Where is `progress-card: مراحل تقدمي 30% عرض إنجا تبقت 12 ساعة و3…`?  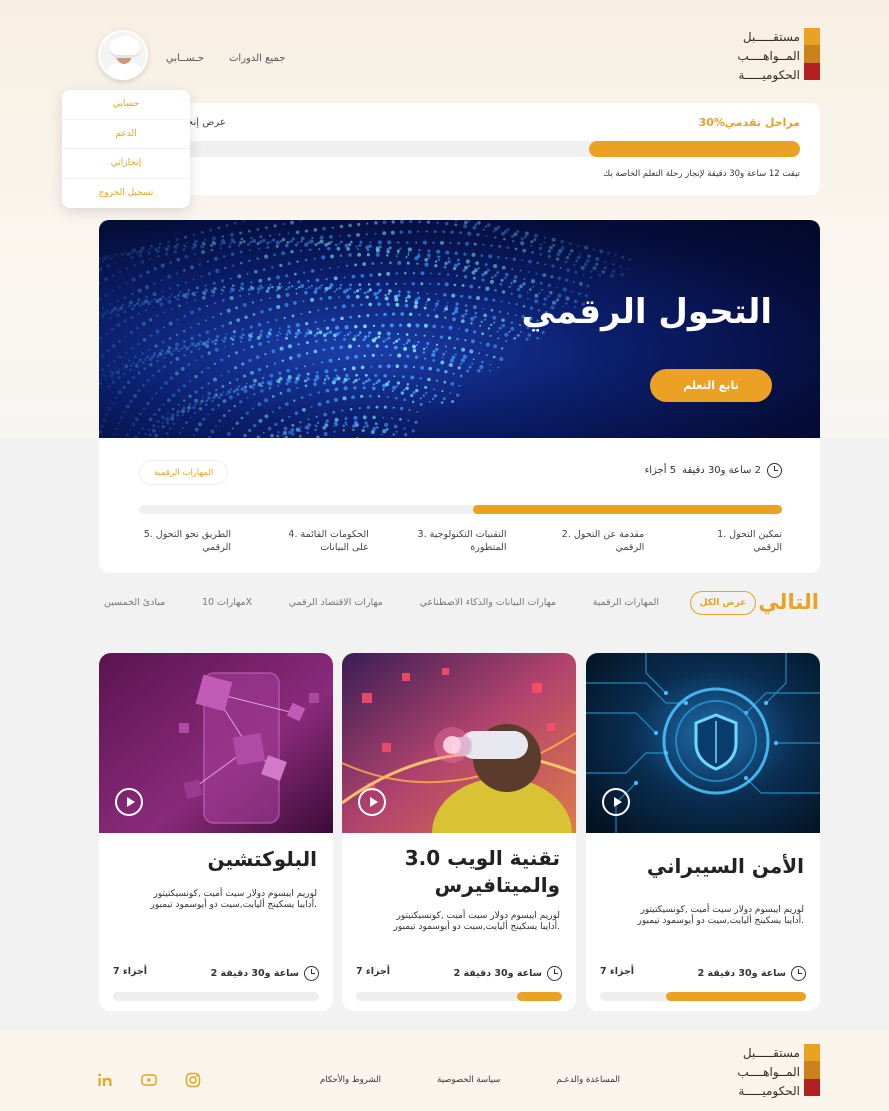
progress-card: مراحل تقدمي 30% عرض إنجا تبقت 12 ساعة و3… is located at coordinates (459, 149).